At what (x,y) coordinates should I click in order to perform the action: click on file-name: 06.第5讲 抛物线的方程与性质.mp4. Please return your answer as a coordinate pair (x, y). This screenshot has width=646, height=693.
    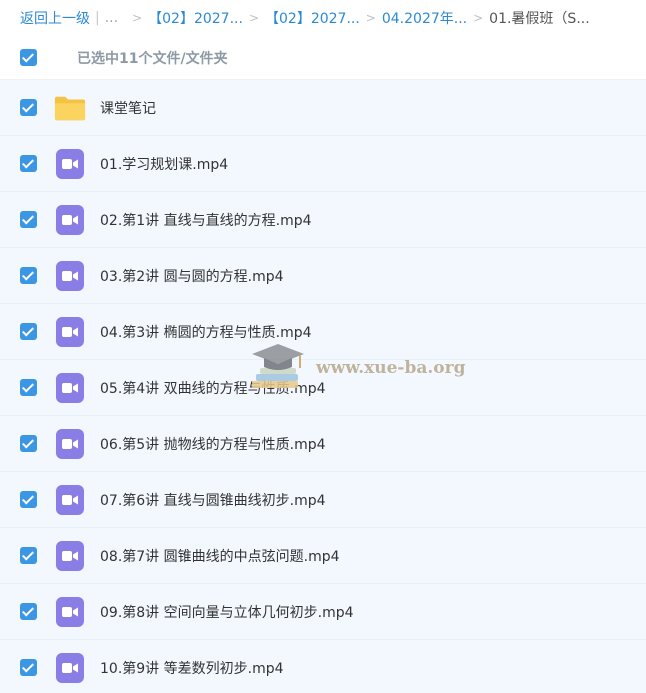
    Looking at the image, I should click on (213, 444).